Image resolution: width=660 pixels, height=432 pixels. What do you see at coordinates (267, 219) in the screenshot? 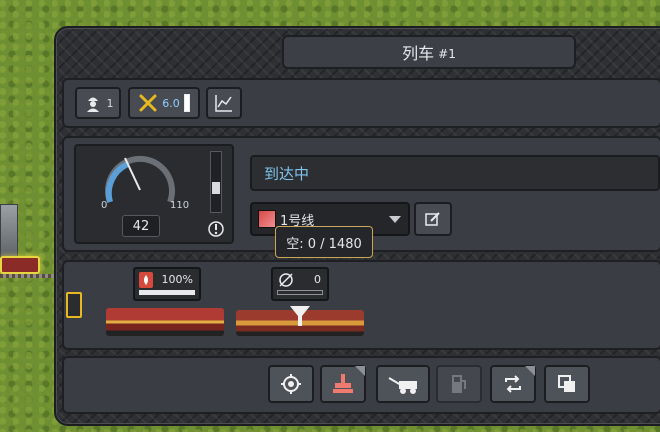
I see `line-color-swatch` at bounding box center [267, 219].